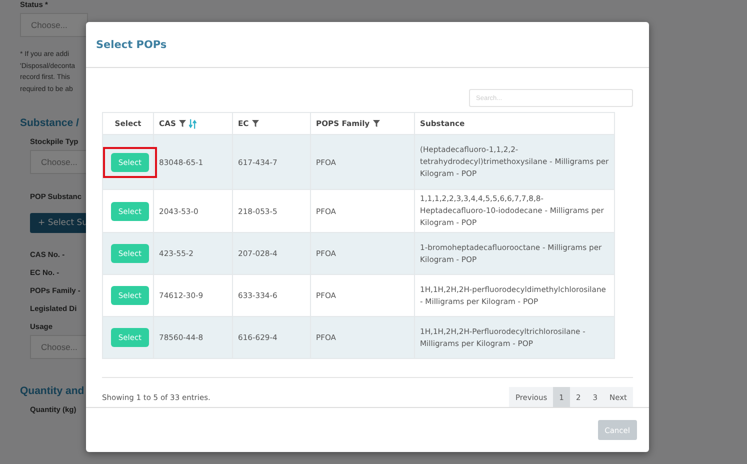 Image resolution: width=747 pixels, height=464 pixels. I want to click on section-title: Substance /, so click(49, 123).